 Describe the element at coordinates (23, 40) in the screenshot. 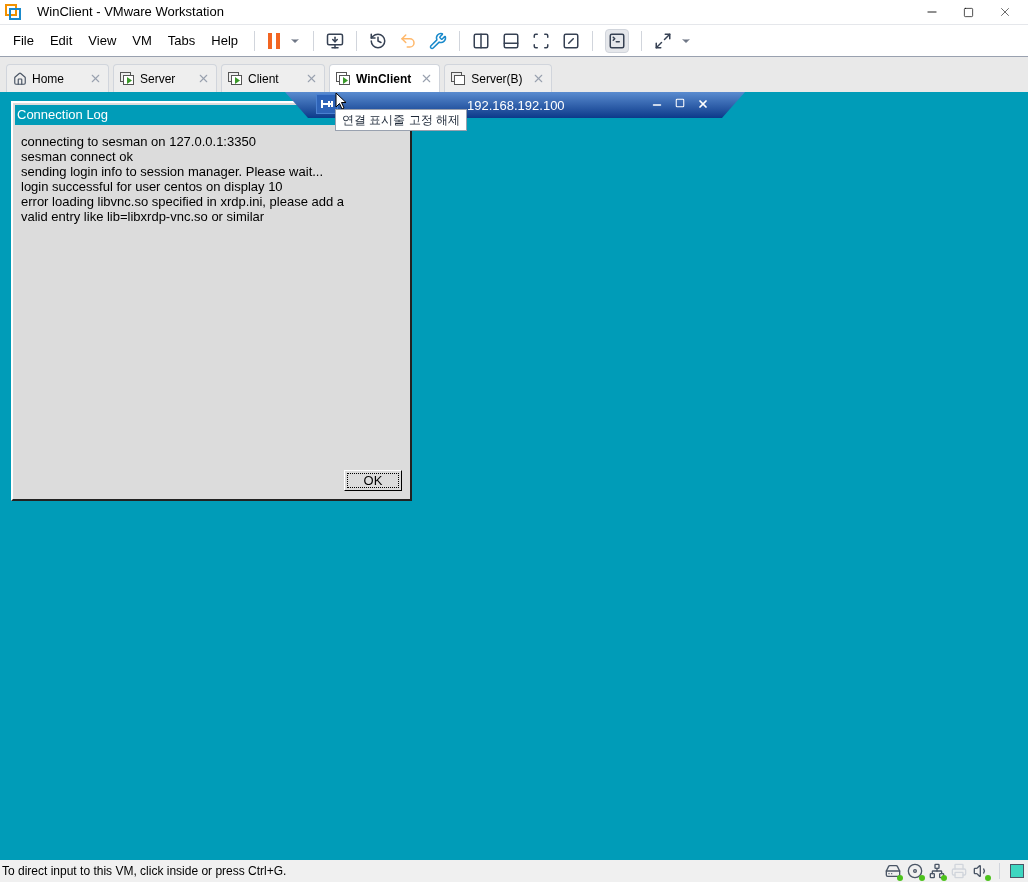

I see `menu-item: File` at that location.